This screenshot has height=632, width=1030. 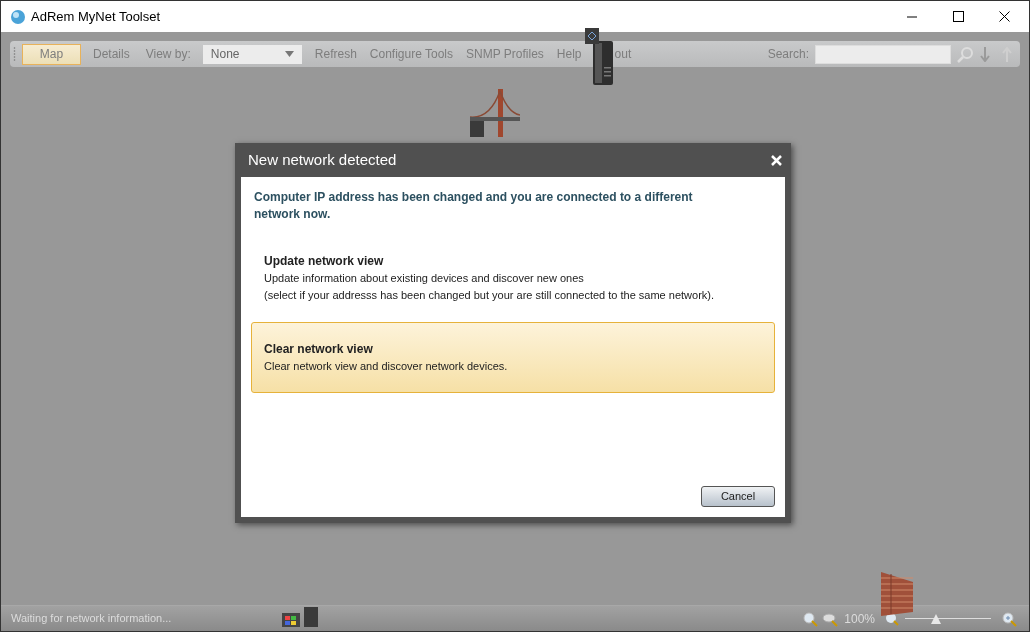 What do you see at coordinates (474, 206) in the screenshot?
I see `dialog-message: Computer IP address has been changed and you are connected to a different network now.` at bounding box center [474, 206].